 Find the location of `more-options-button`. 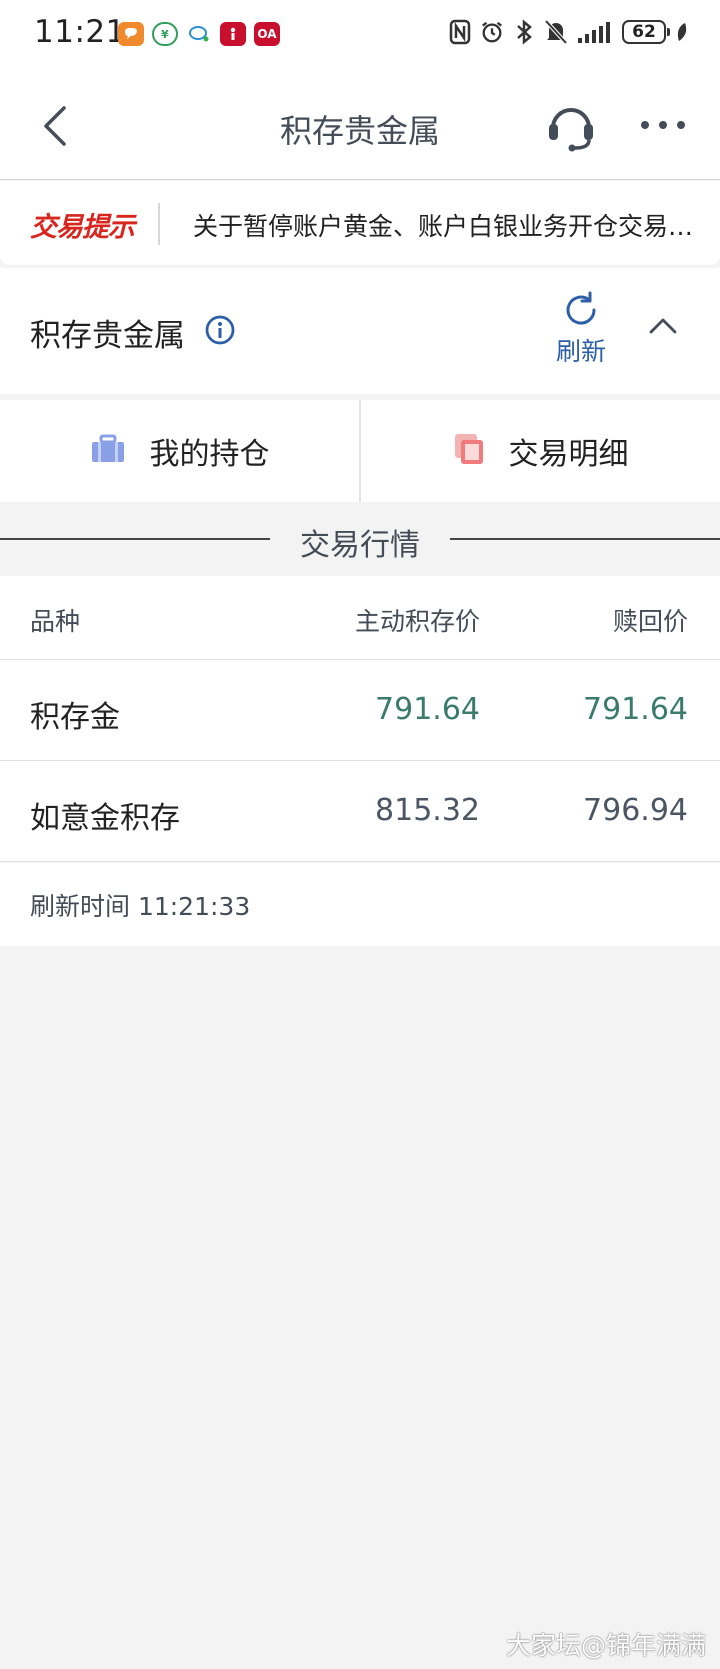

more-options-button is located at coordinates (663, 125).